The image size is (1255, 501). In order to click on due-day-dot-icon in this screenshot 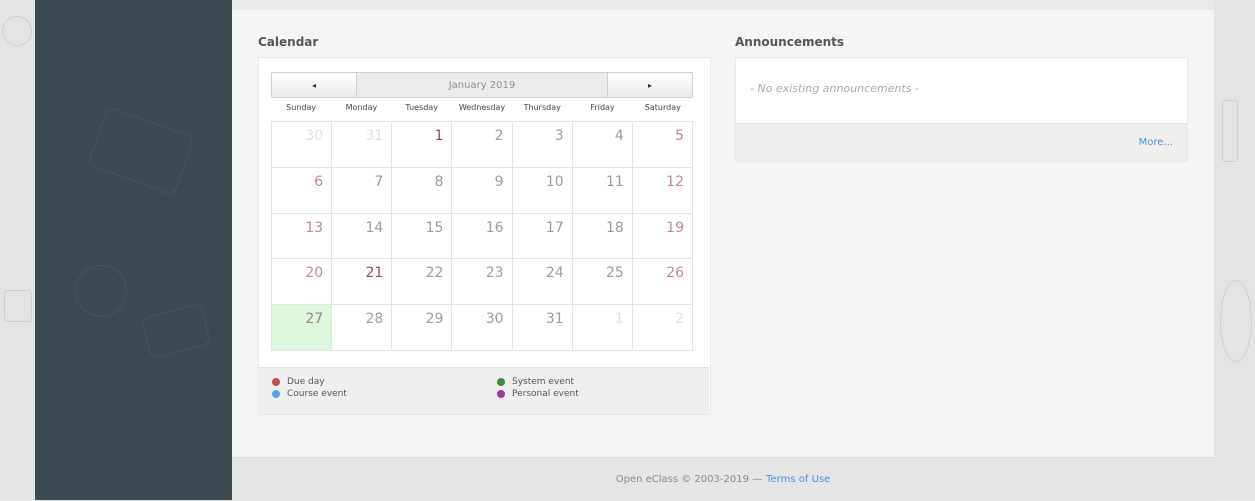, I will do `click(276, 382)`.